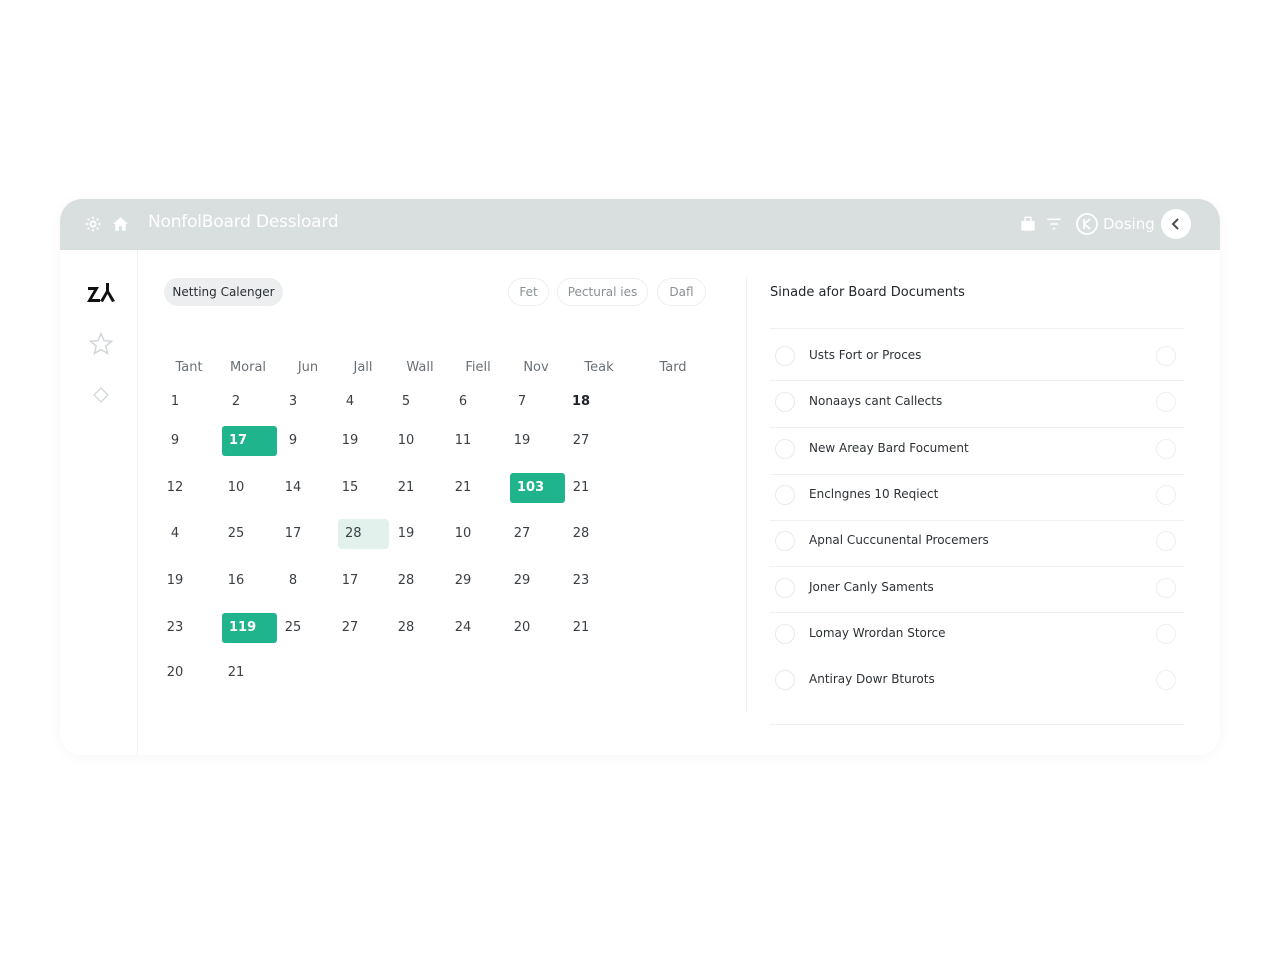 The image size is (1280, 960). I want to click on home-icon, so click(120, 224).